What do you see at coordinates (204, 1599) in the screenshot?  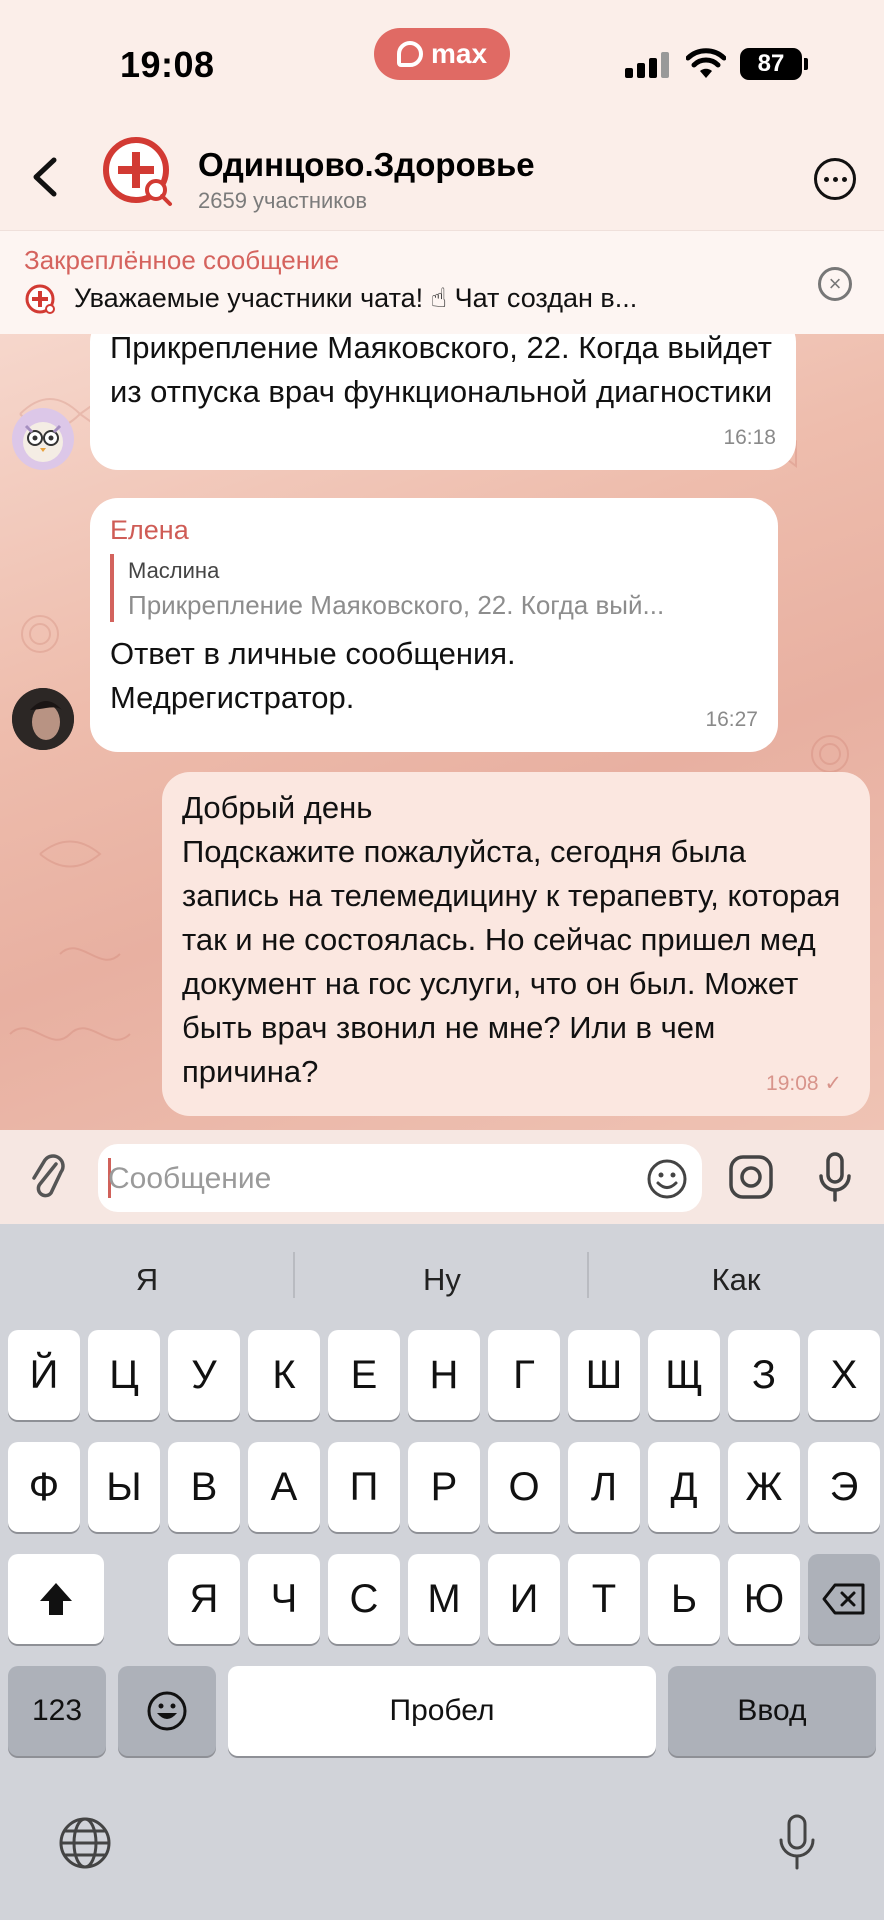 I see `key: Я` at bounding box center [204, 1599].